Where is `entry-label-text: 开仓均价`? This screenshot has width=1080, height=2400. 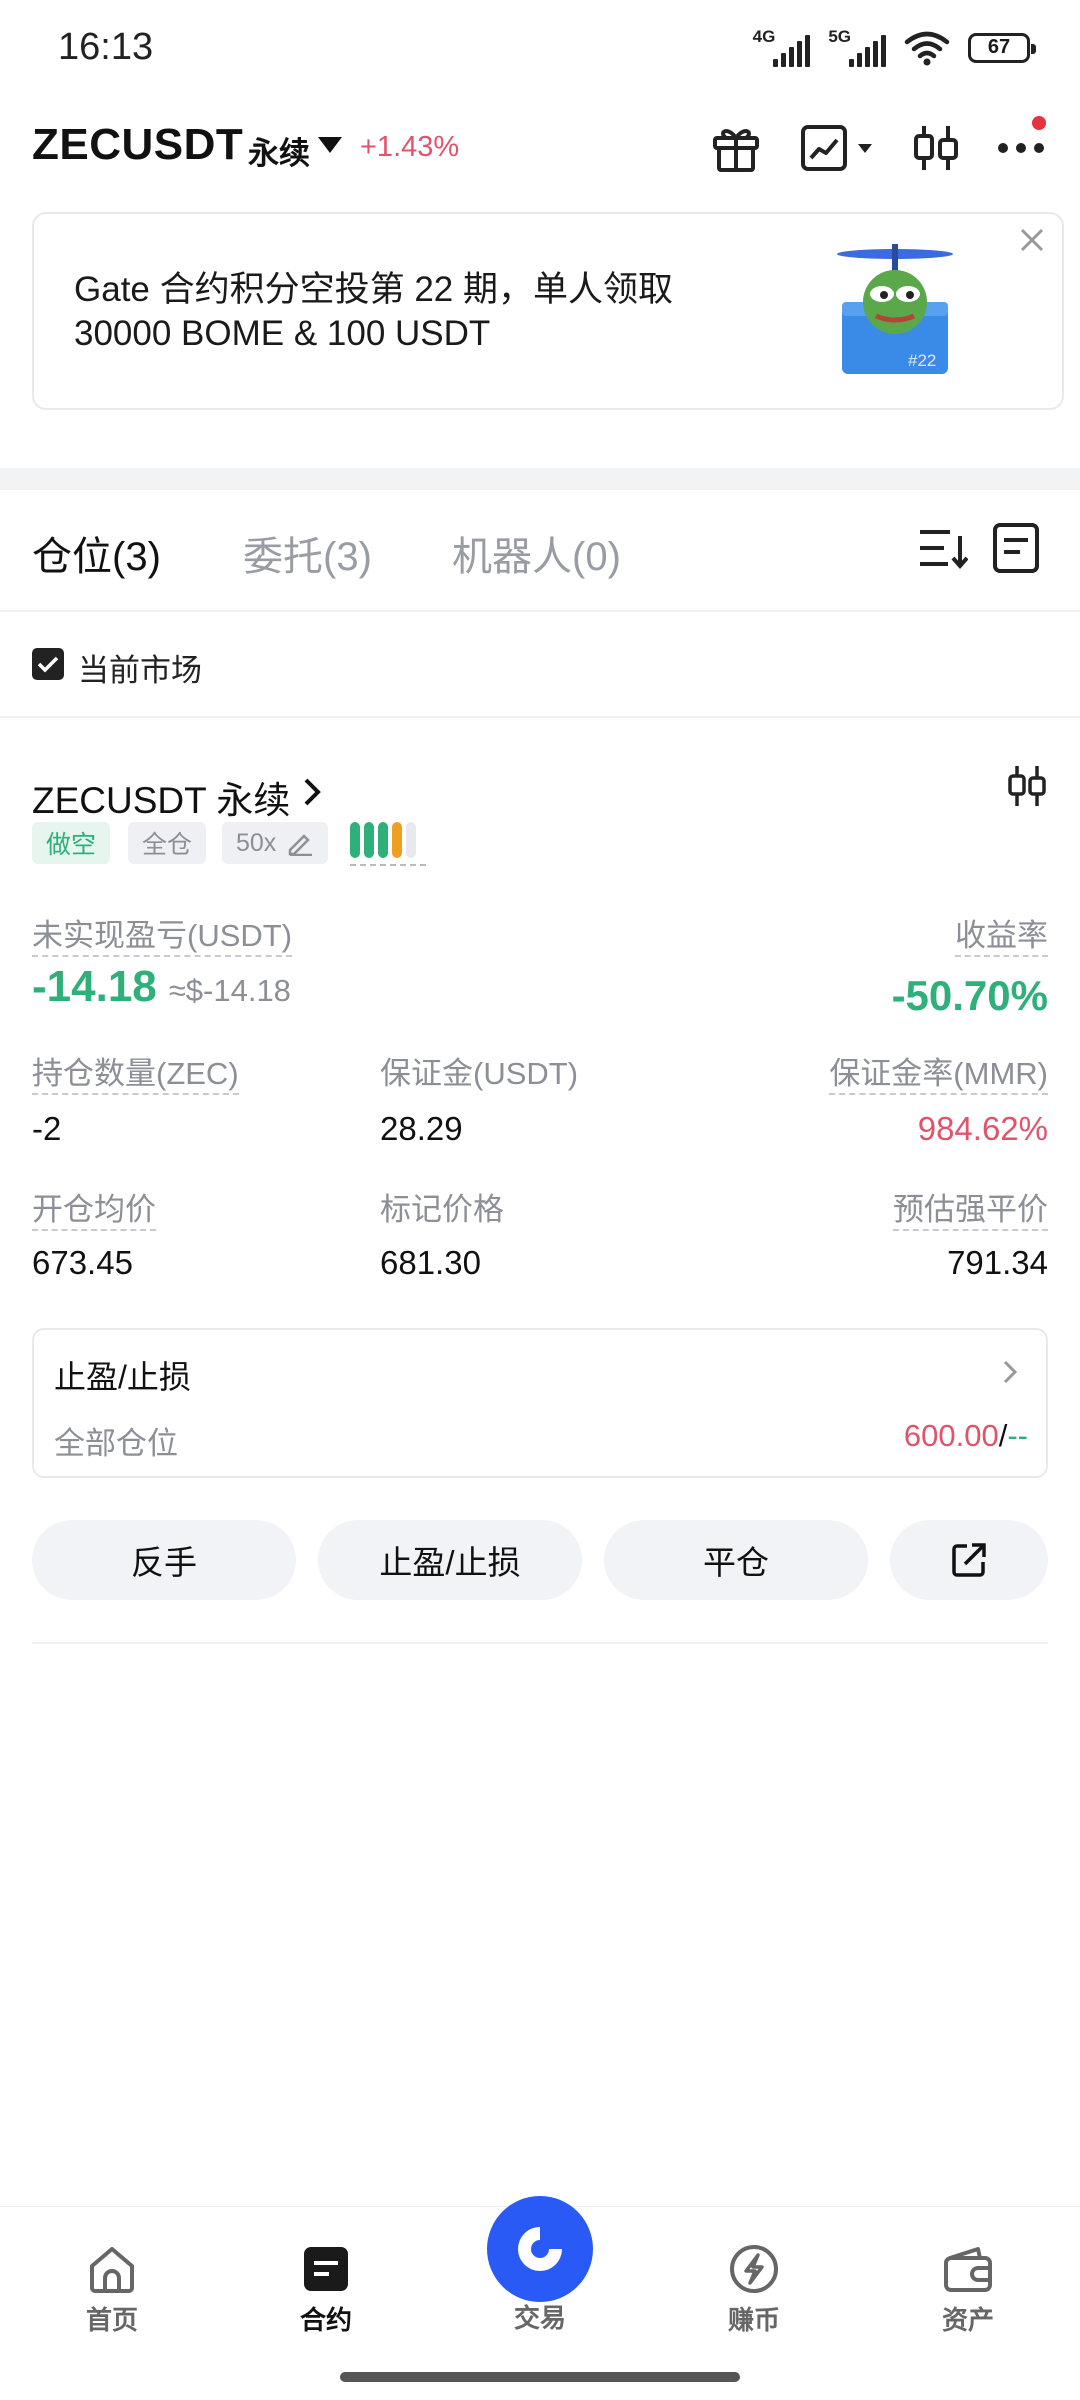
entry-label-text: 开仓均价 is located at coordinates (94, 1211).